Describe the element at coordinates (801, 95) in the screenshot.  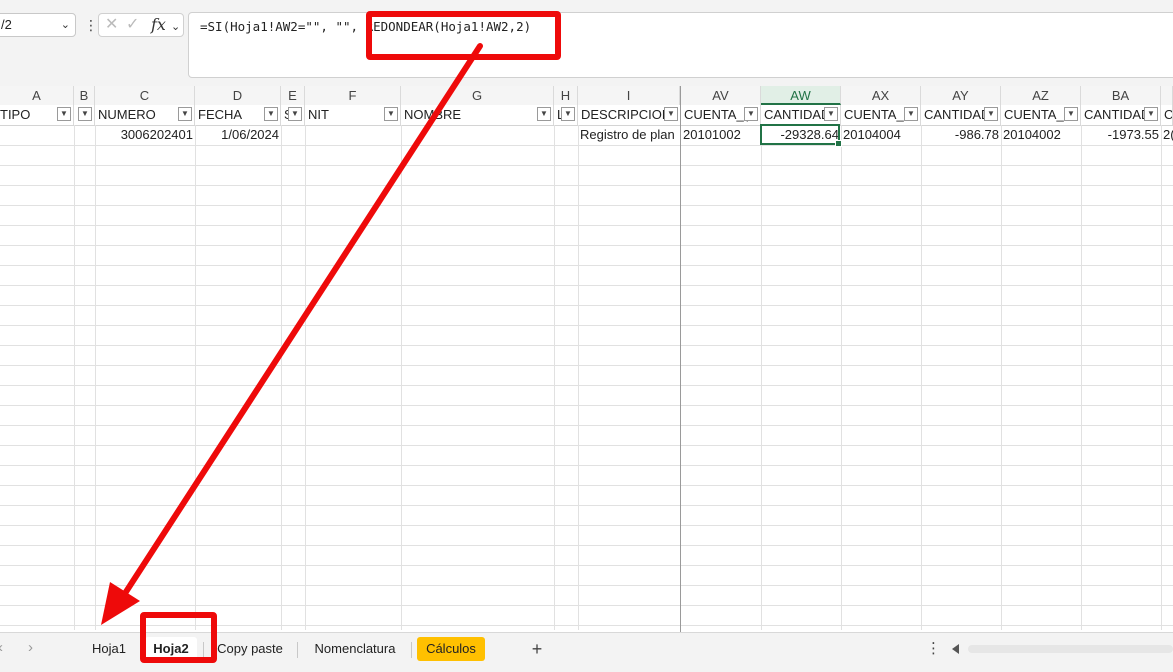
I see `column-header-aw: AW` at that location.